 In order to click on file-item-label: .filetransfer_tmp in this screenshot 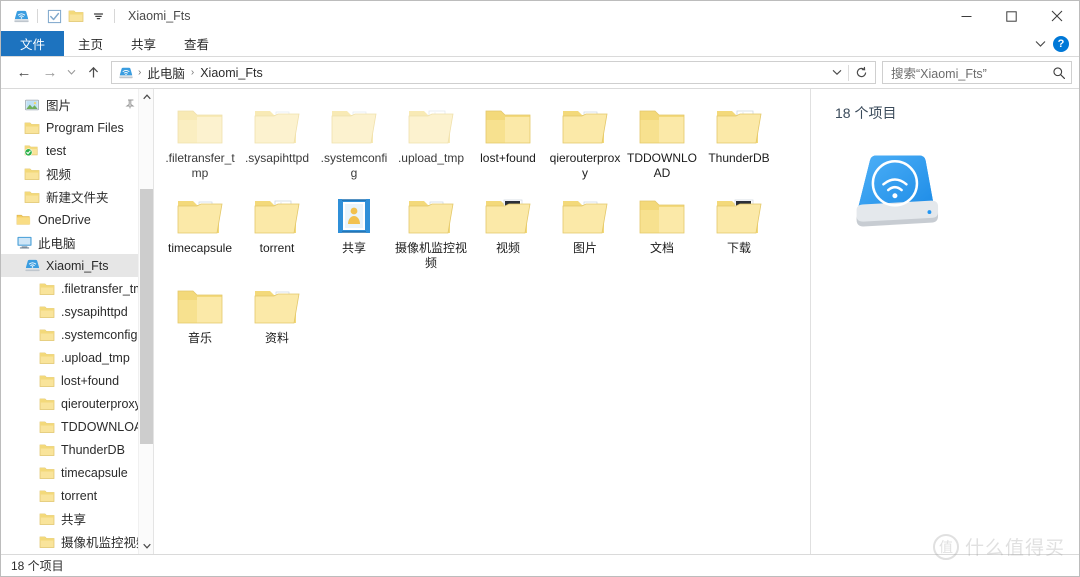, I will do `click(200, 165)`.